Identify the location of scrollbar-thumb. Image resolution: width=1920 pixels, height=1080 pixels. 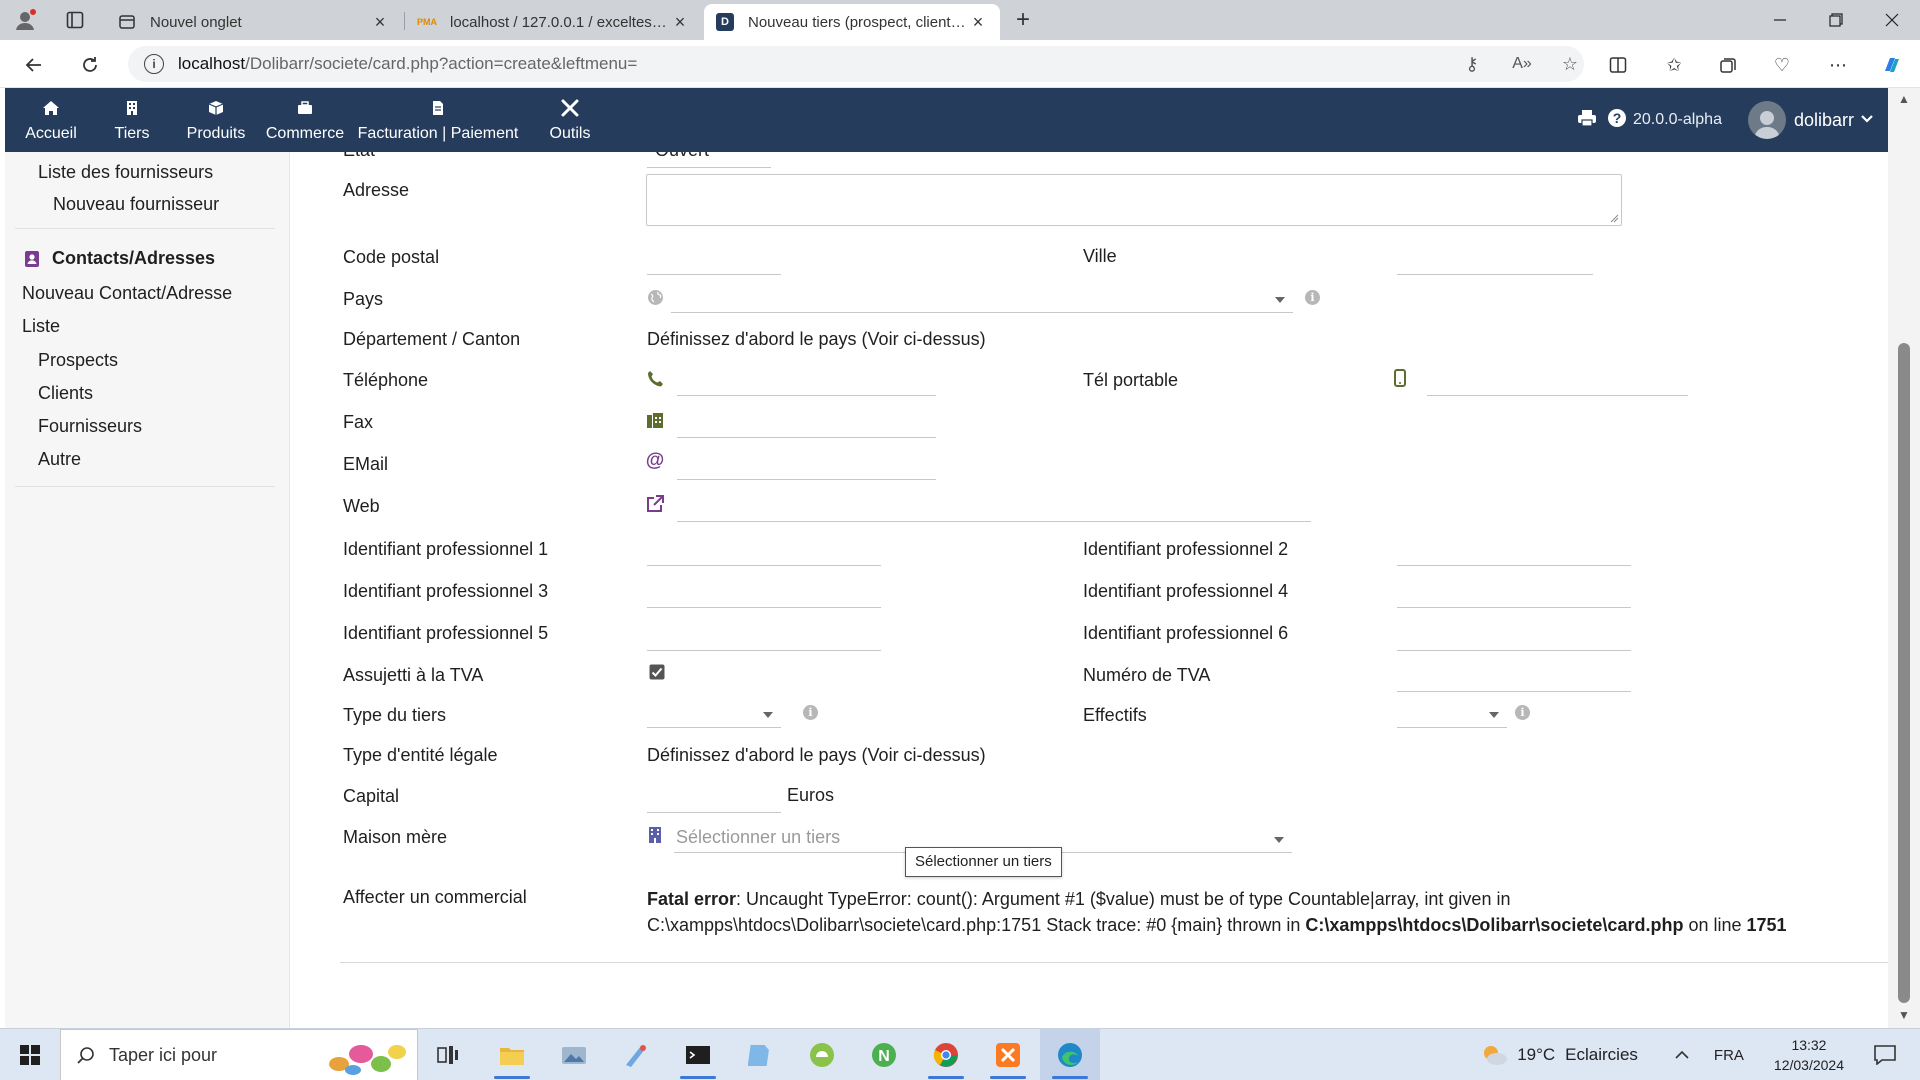
(1904, 673).